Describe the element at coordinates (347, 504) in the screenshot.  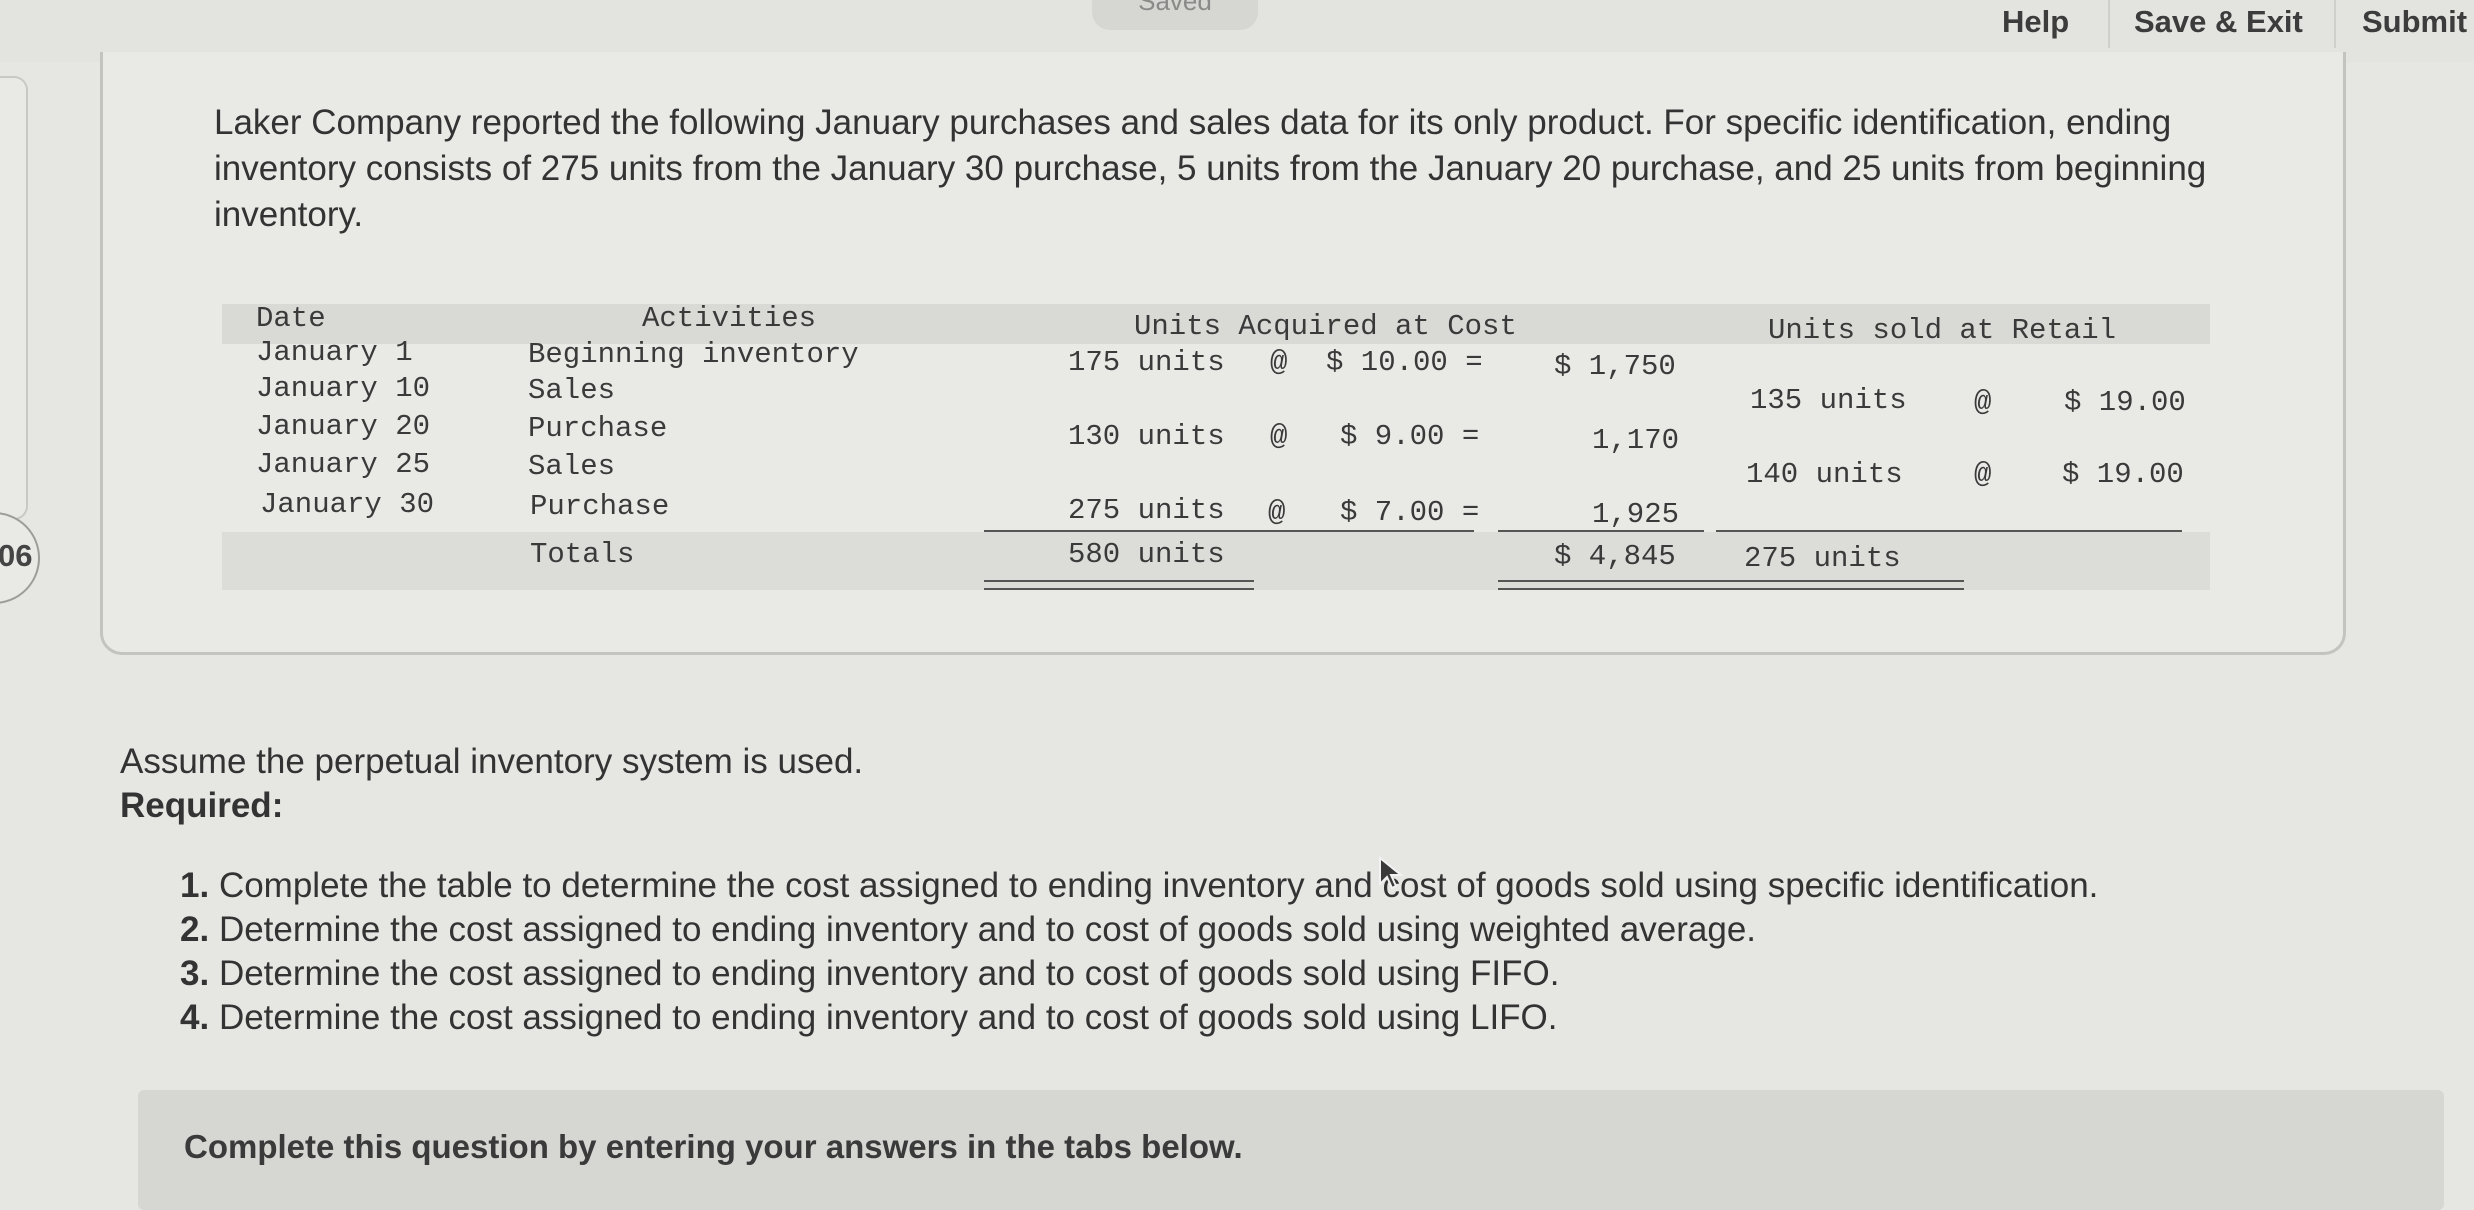
I see `row-5-date: January 30` at that location.